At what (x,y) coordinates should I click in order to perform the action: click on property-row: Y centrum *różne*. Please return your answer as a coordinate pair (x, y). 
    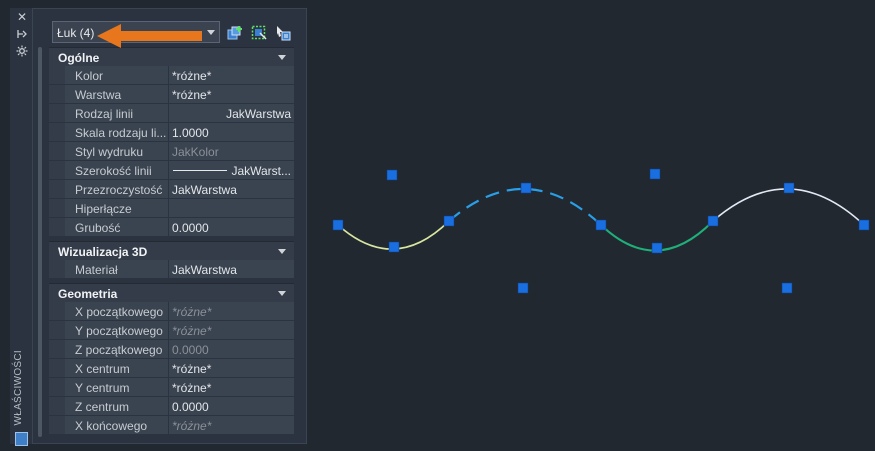
    Looking at the image, I should click on (171, 387).